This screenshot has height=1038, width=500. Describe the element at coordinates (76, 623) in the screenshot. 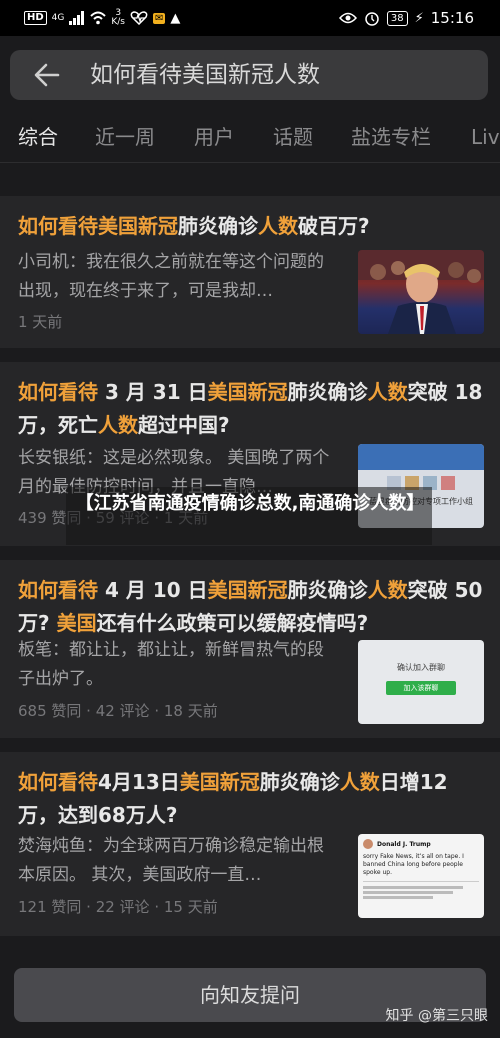

I see `highlight-keyword: 美国` at that location.